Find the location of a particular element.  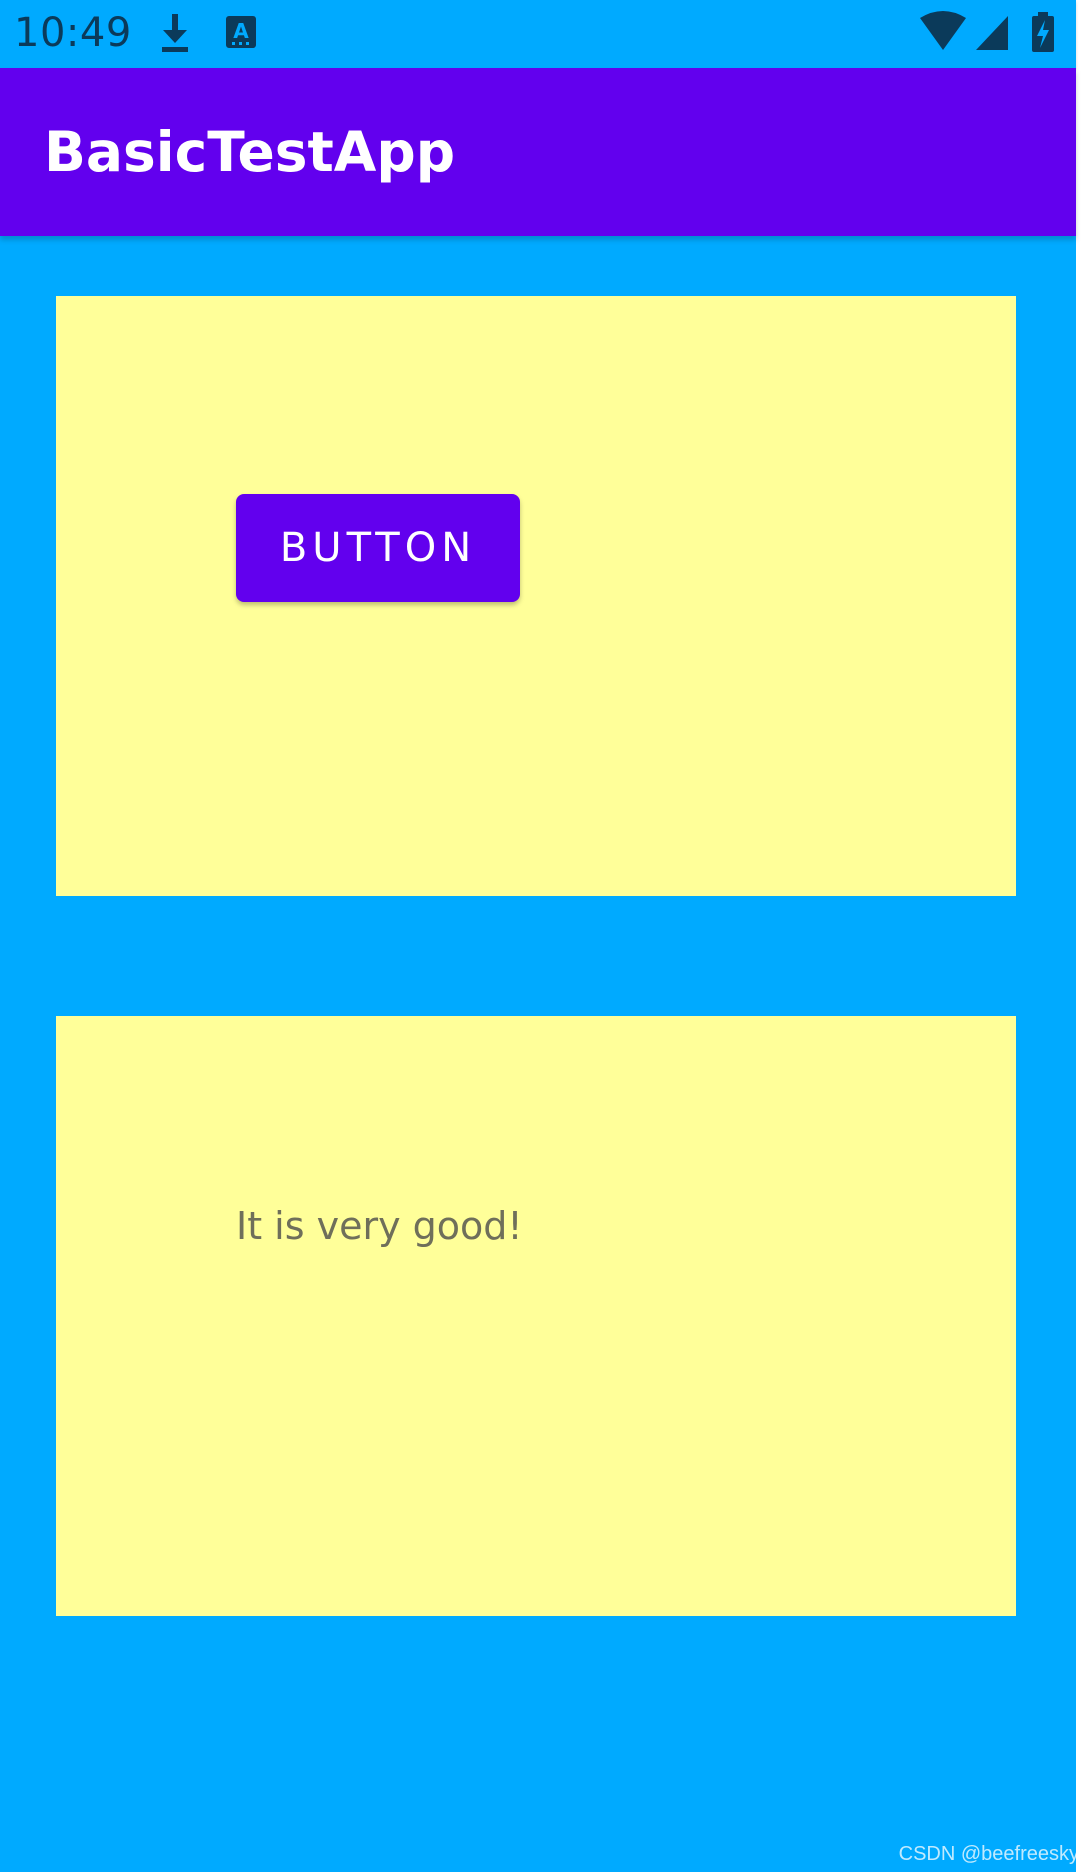

svg-text: A is located at coordinates (241, 31).